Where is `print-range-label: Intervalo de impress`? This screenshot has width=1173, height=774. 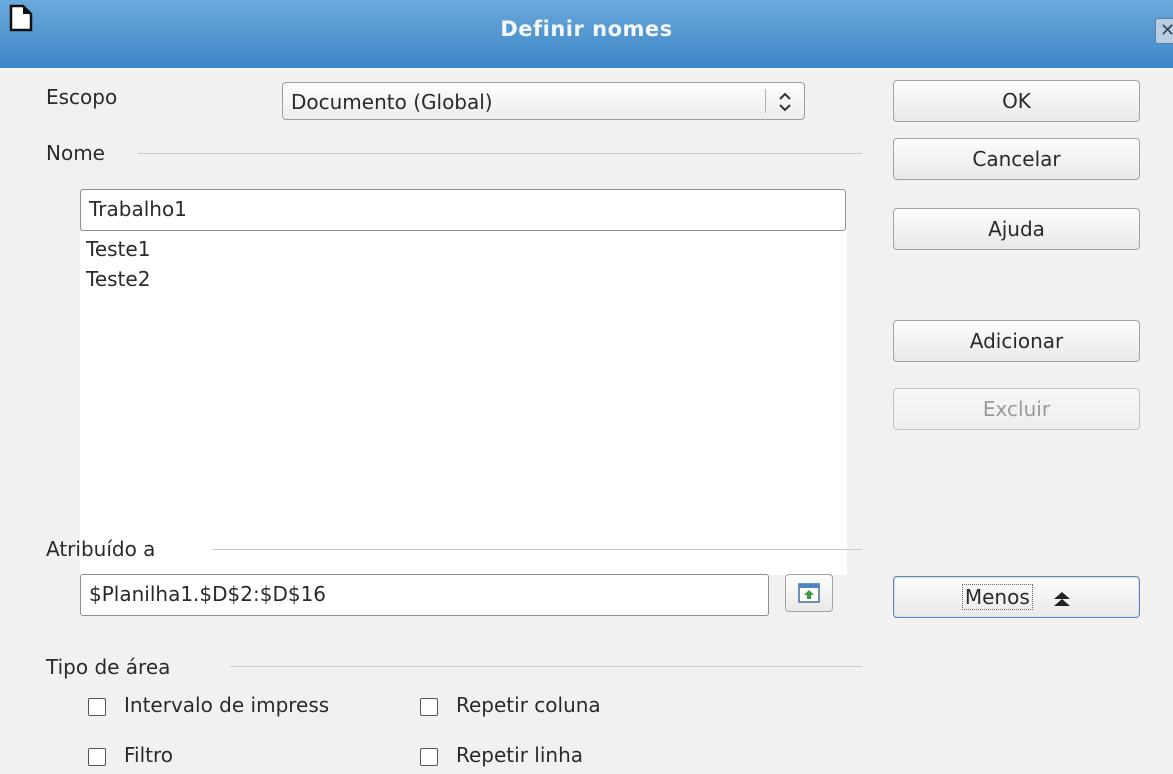 print-range-label: Intervalo de impress is located at coordinates (227, 705).